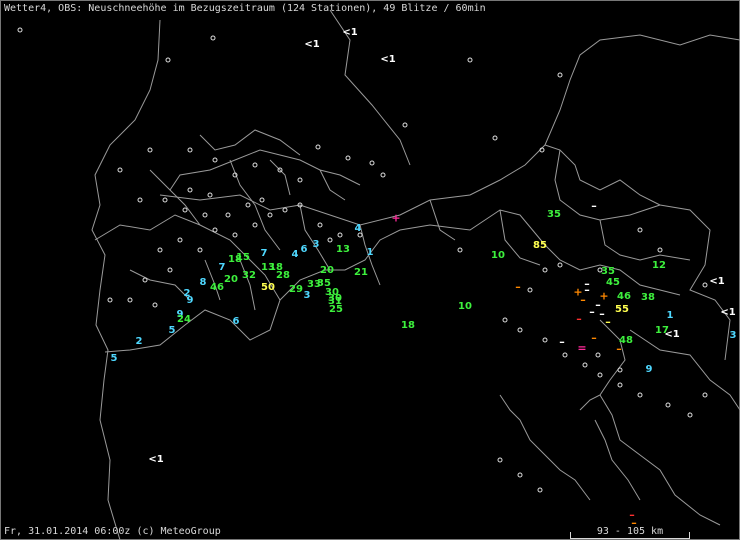 Image resolution: width=740 pixels, height=540 pixels. What do you see at coordinates (222, 267) in the screenshot?
I see `snow-depth-label: 7` at bounding box center [222, 267].